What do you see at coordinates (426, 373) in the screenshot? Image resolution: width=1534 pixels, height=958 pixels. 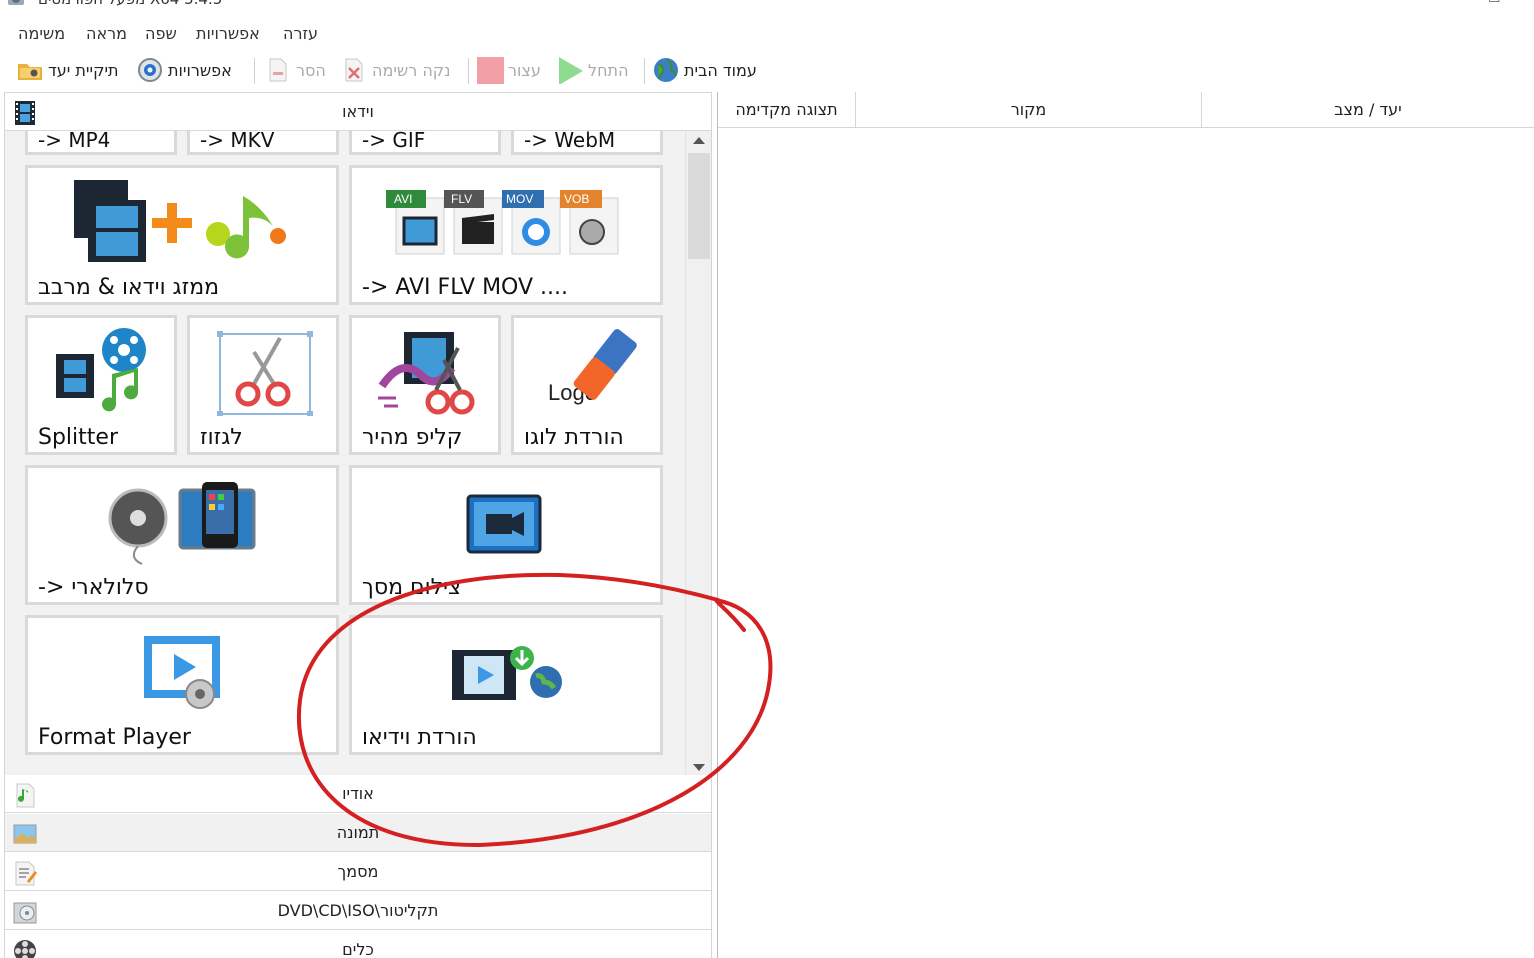 I see `quick-clip-icon` at bounding box center [426, 373].